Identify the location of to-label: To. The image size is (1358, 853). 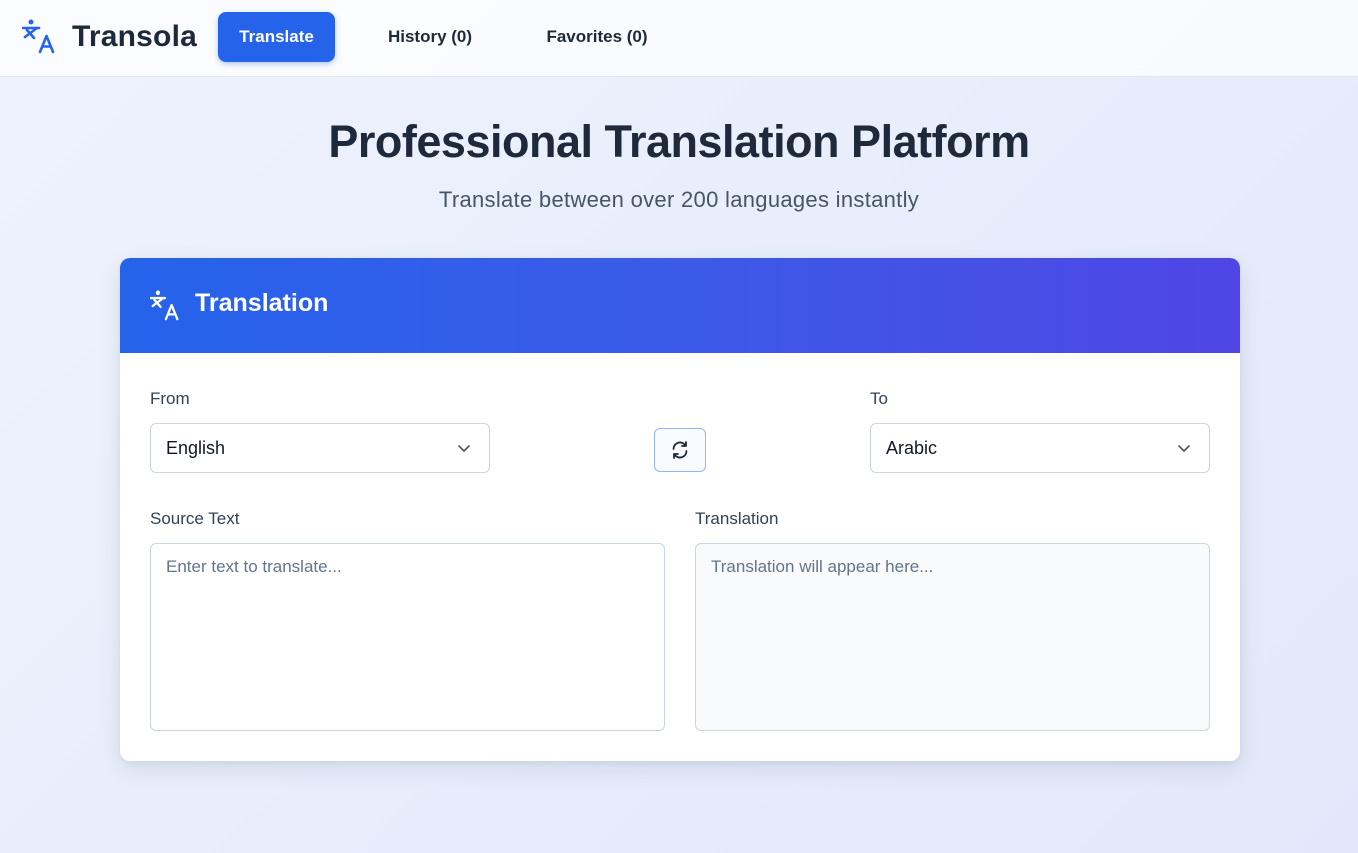
(879, 398).